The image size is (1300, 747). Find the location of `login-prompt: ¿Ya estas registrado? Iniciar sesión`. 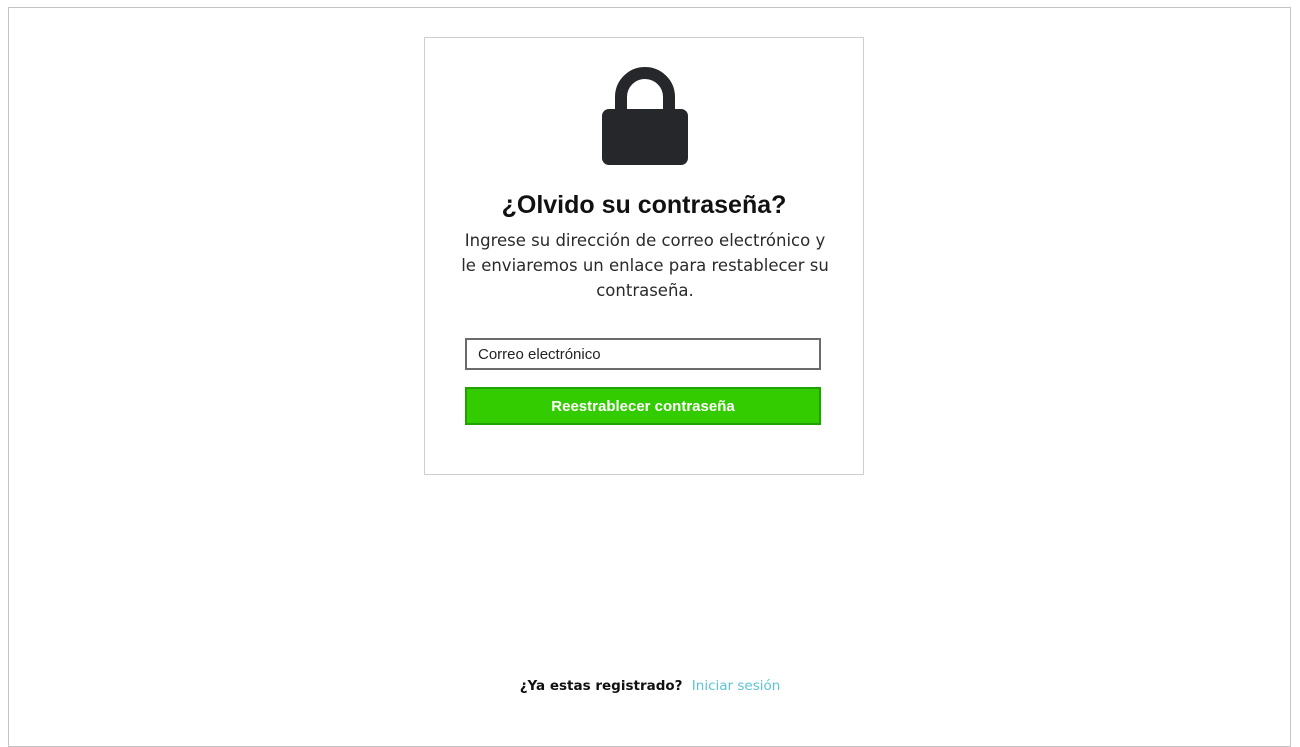

login-prompt: ¿Ya estas registrado? Iniciar sesión is located at coordinates (650, 686).